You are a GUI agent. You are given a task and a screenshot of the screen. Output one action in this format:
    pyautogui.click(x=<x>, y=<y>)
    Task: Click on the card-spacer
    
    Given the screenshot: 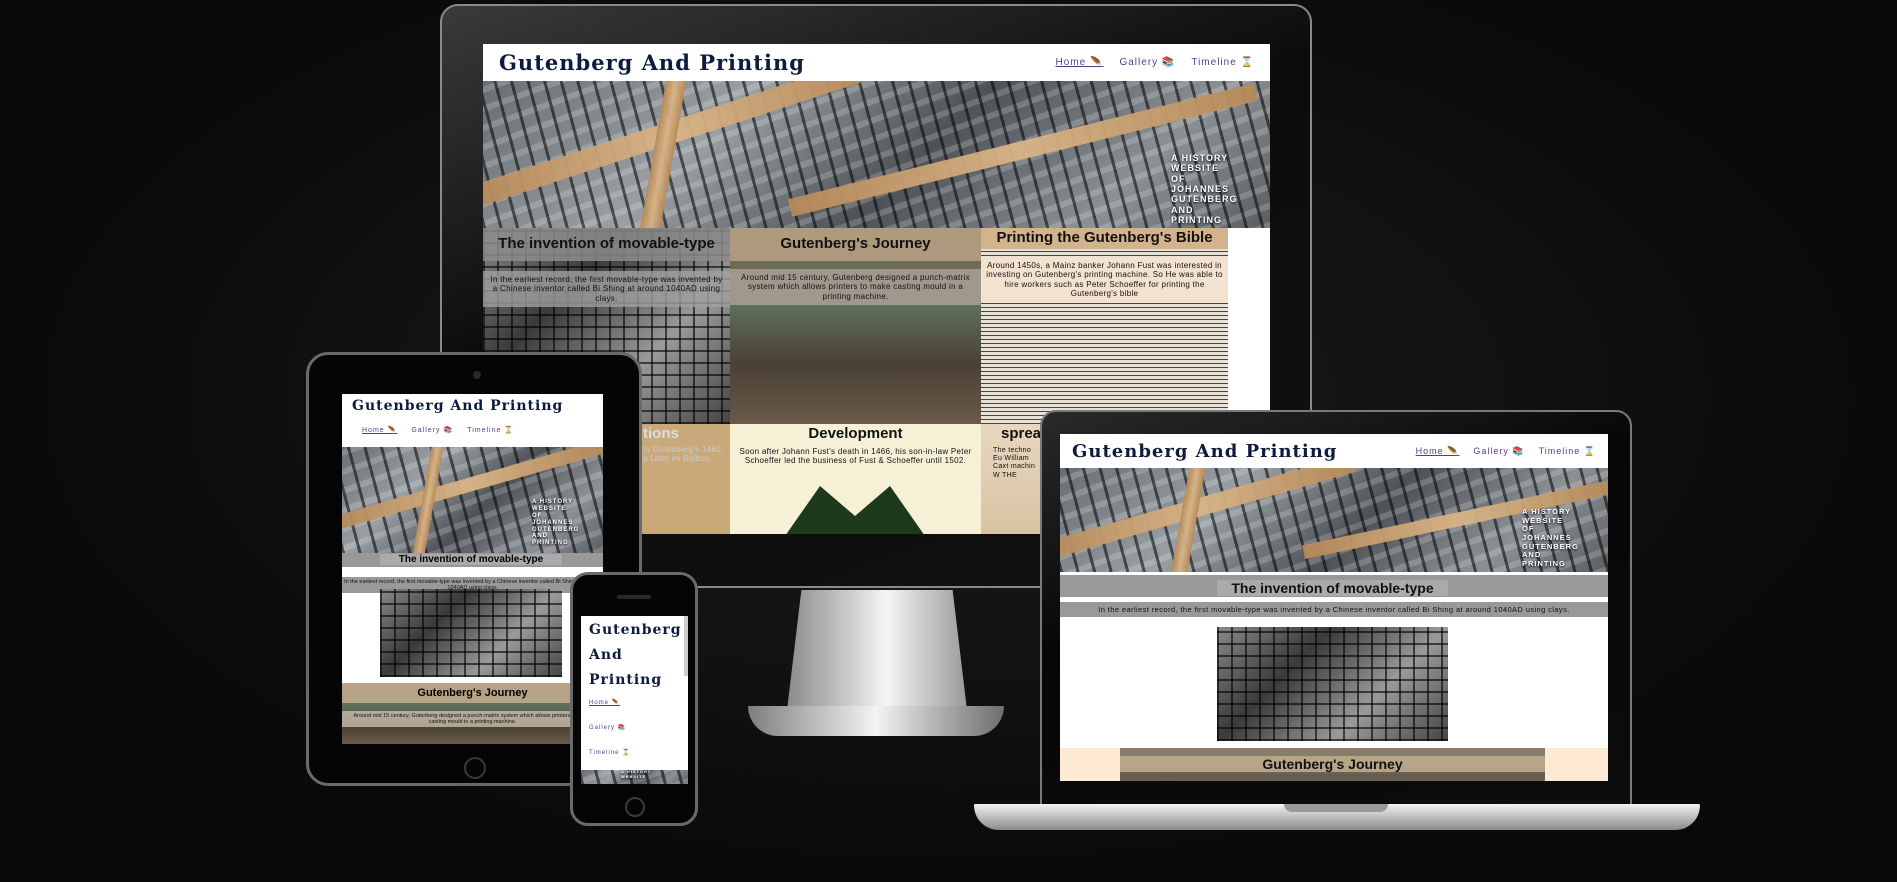 What is the action you would take?
    pyautogui.click(x=1249, y=326)
    